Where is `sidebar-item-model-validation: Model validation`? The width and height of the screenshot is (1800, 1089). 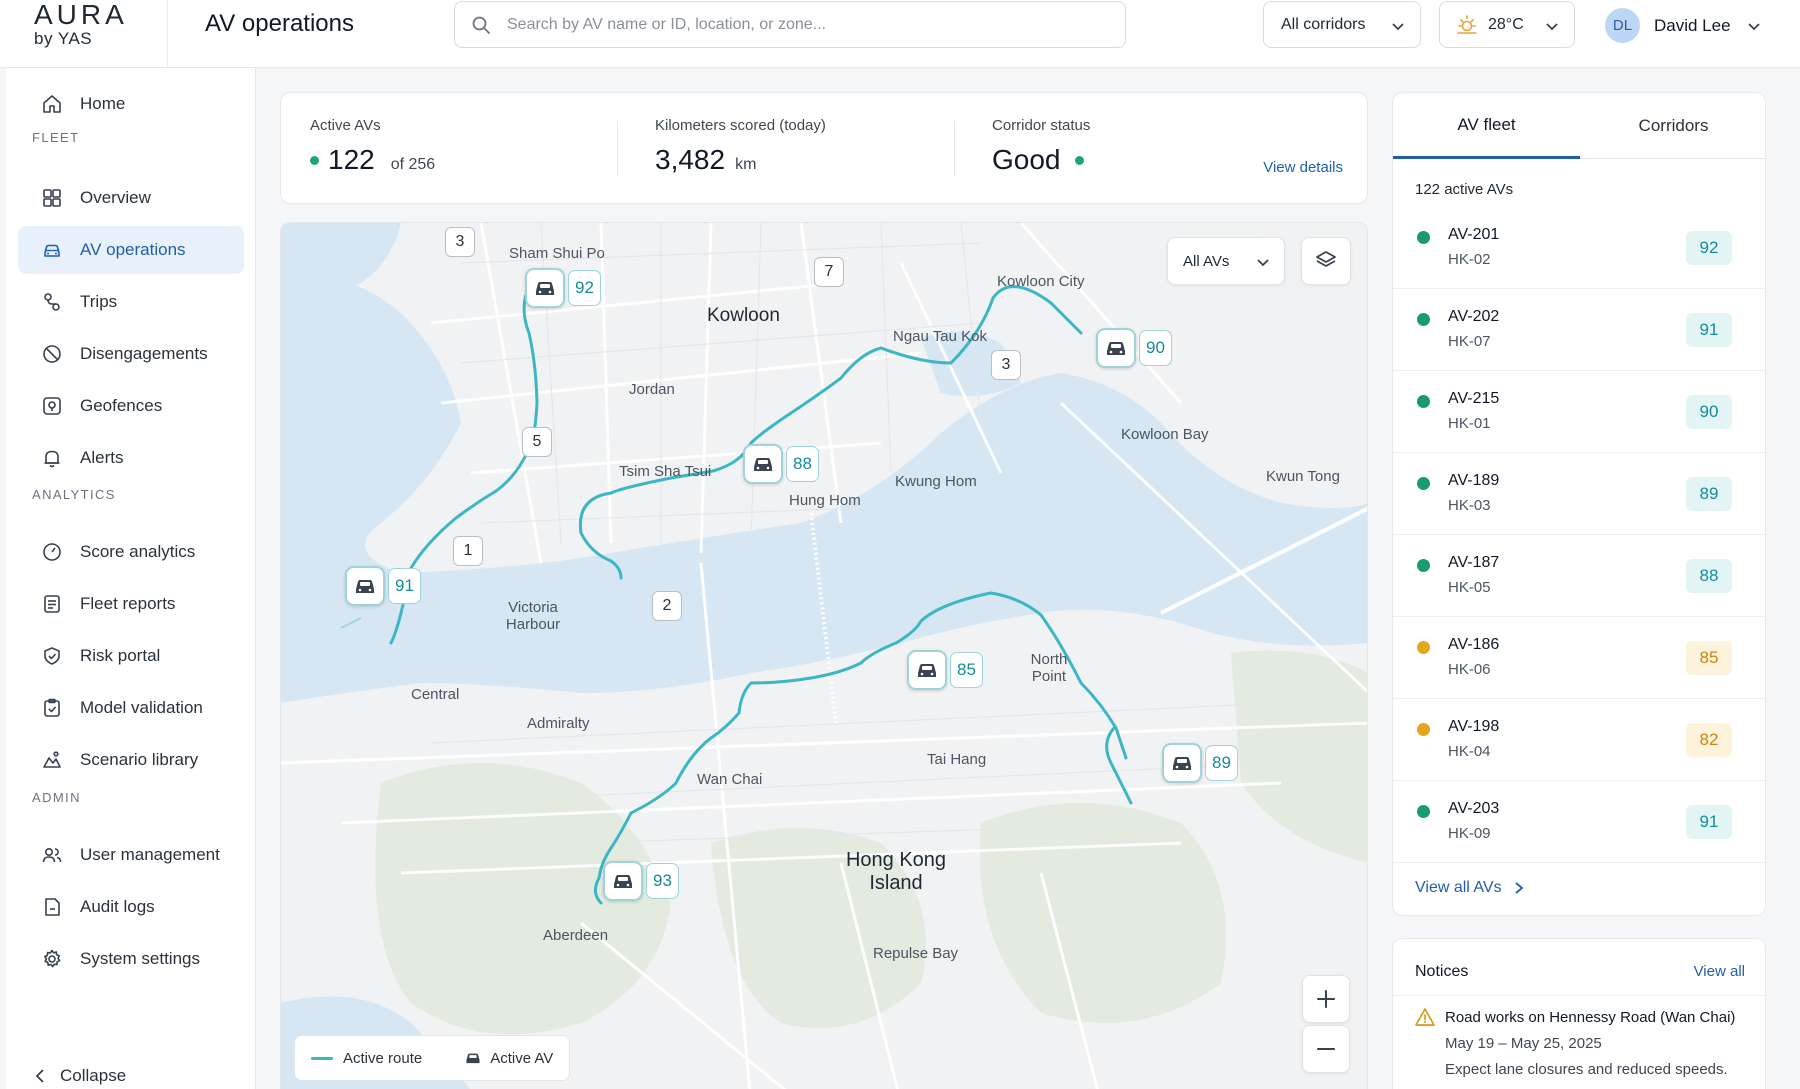
sidebar-item-model-validation: Model validation is located at coordinates (131, 708).